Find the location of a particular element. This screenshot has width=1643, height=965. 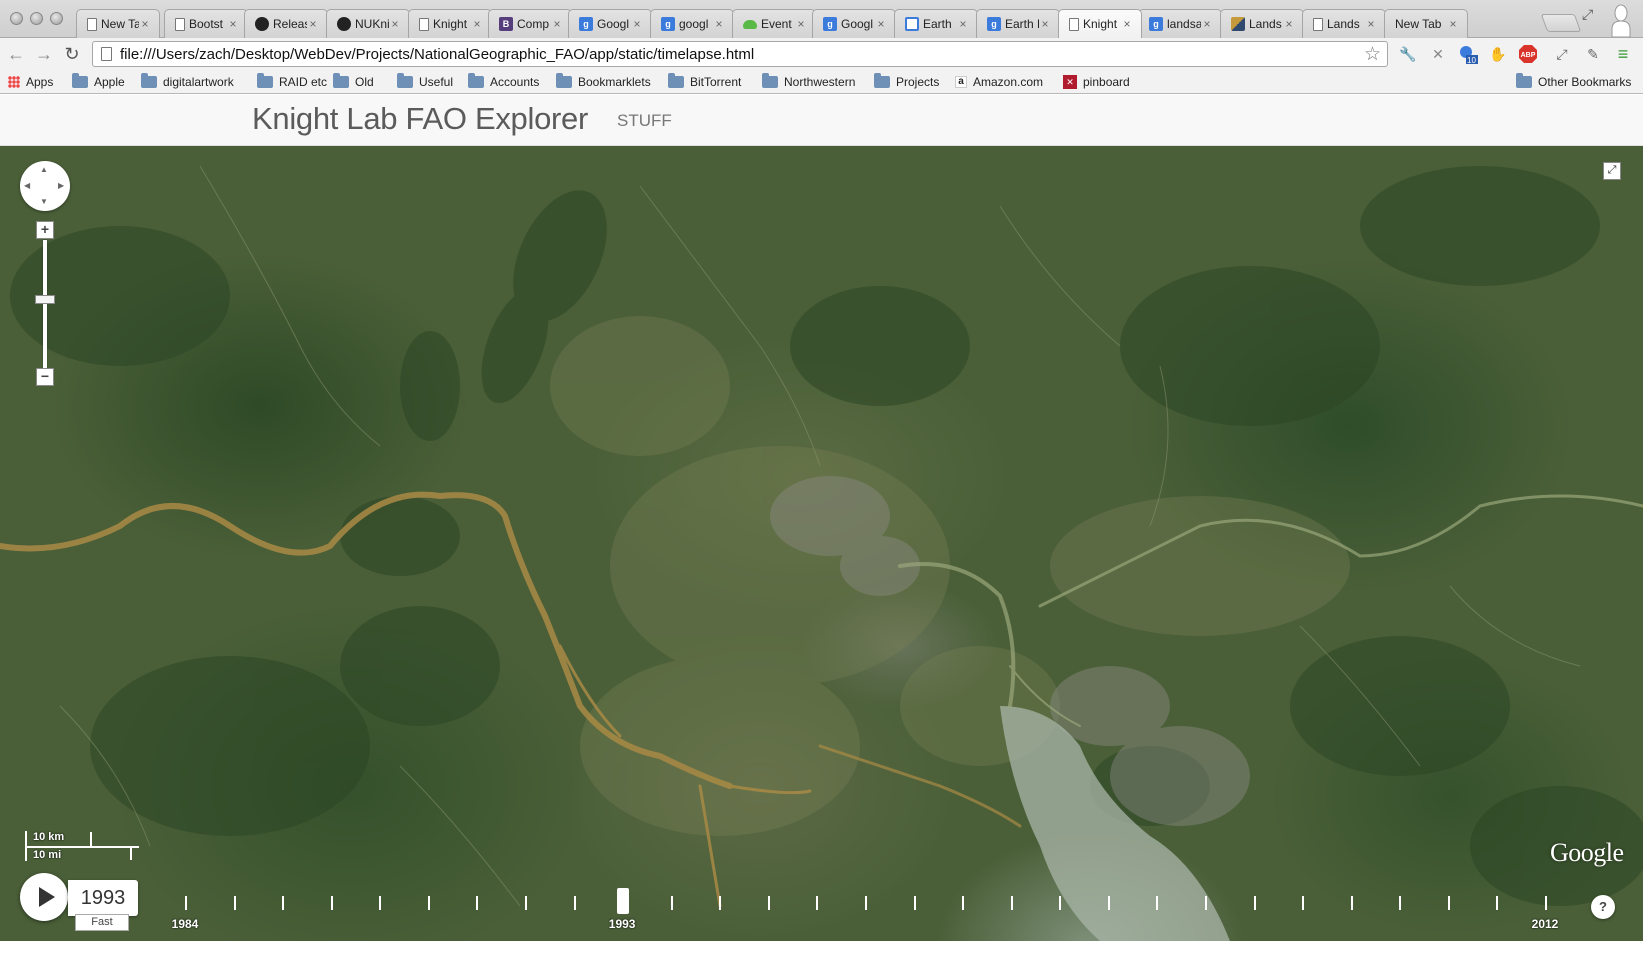

timeline-handle is located at coordinates (623, 901).